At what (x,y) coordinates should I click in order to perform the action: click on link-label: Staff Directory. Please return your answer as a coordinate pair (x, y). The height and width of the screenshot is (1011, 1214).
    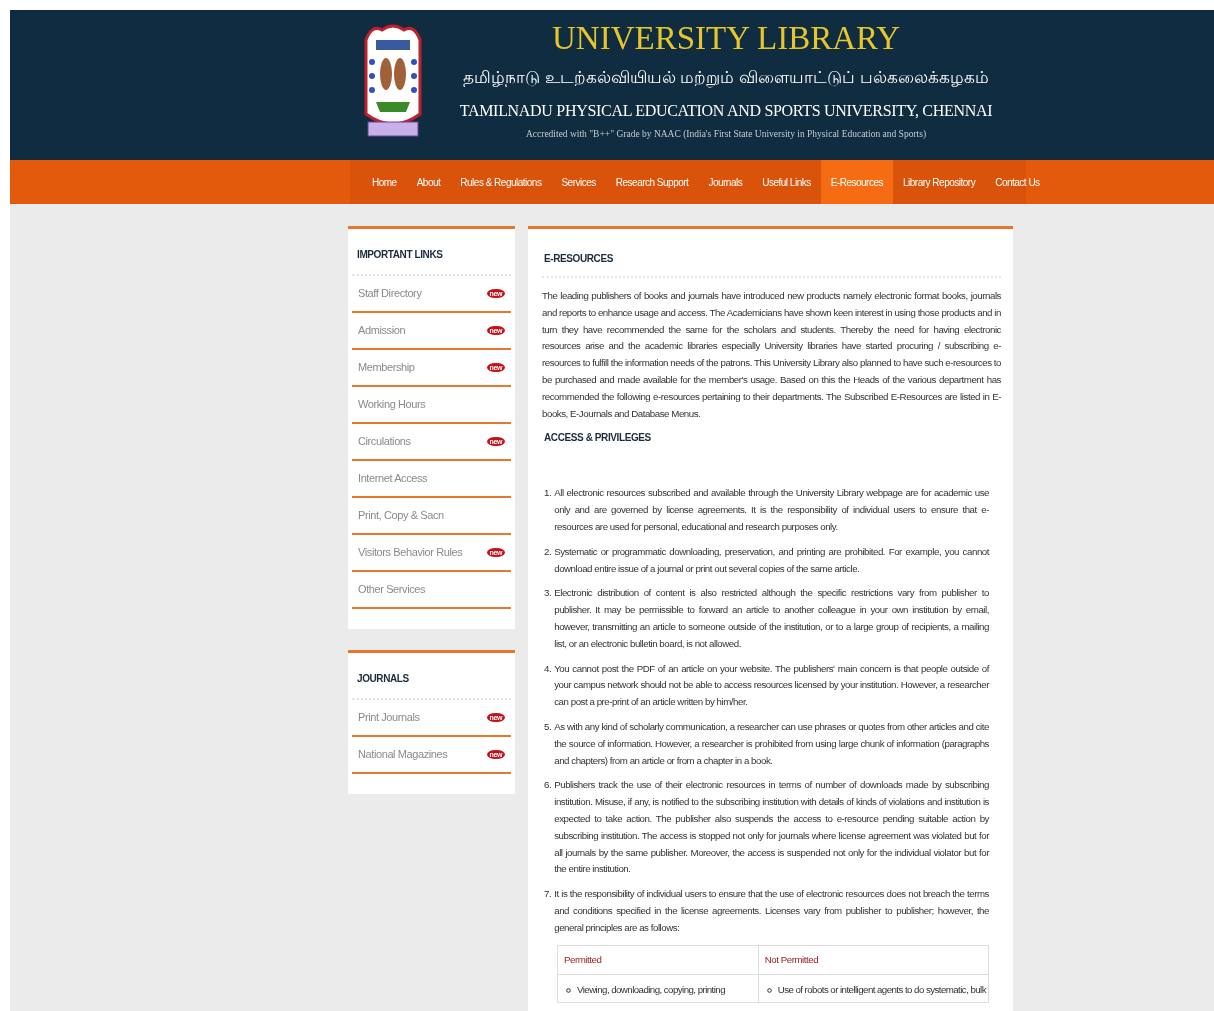
    Looking at the image, I should click on (390, 294).